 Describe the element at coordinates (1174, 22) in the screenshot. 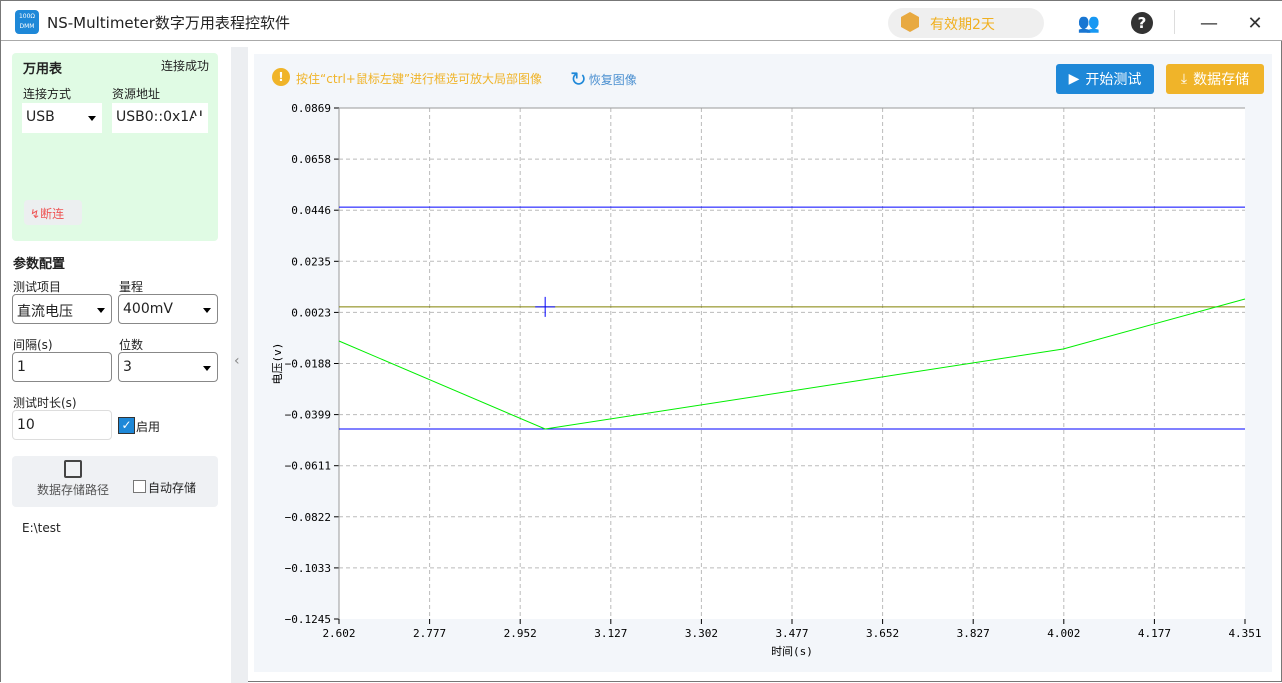

I see `separator` at that location.